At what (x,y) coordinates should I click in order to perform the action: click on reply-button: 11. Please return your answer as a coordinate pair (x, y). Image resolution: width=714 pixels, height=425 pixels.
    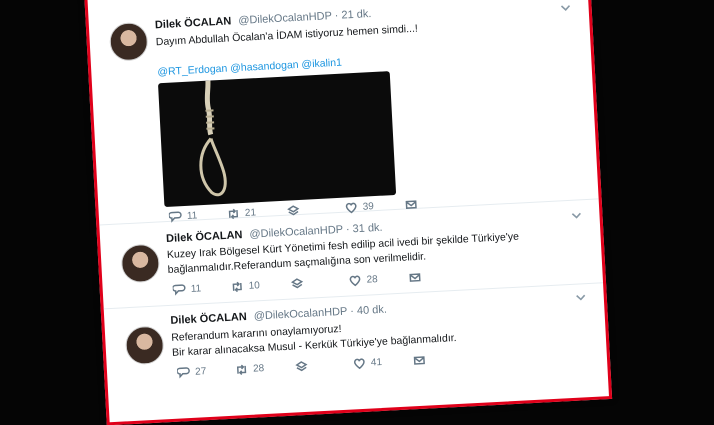
    Looking at the image, I should click on (201, 289).